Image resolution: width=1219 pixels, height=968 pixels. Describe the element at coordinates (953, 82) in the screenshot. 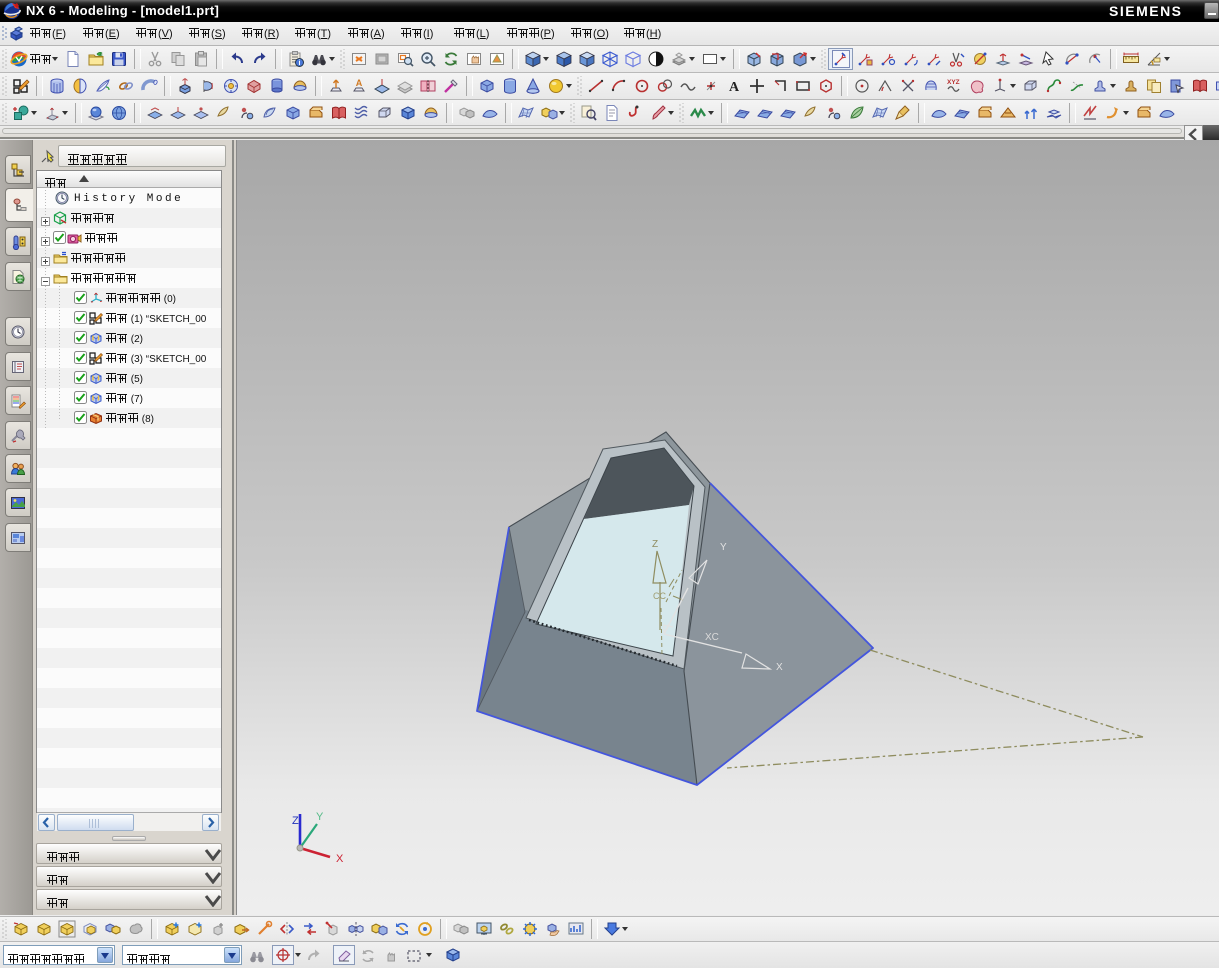

I see `svg-text: XYZ` at that location.